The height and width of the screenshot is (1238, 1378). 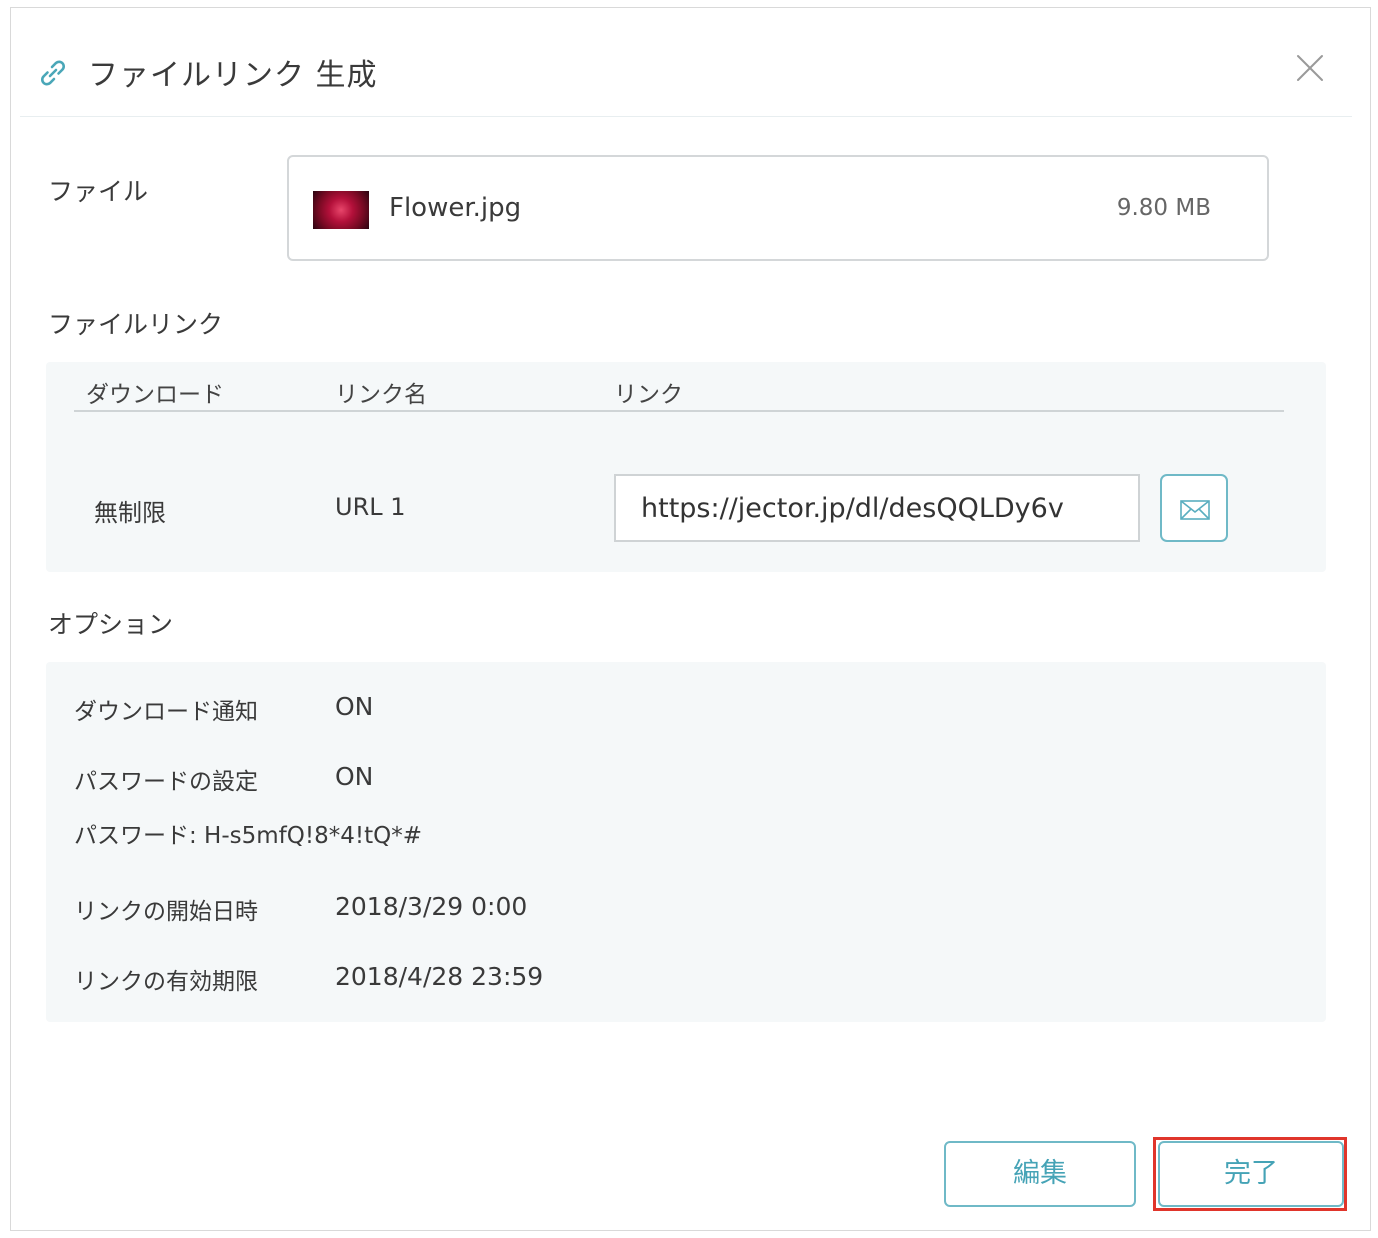 I want to click on file-link-label: ファイルリンク, so click(x=136, y=324).